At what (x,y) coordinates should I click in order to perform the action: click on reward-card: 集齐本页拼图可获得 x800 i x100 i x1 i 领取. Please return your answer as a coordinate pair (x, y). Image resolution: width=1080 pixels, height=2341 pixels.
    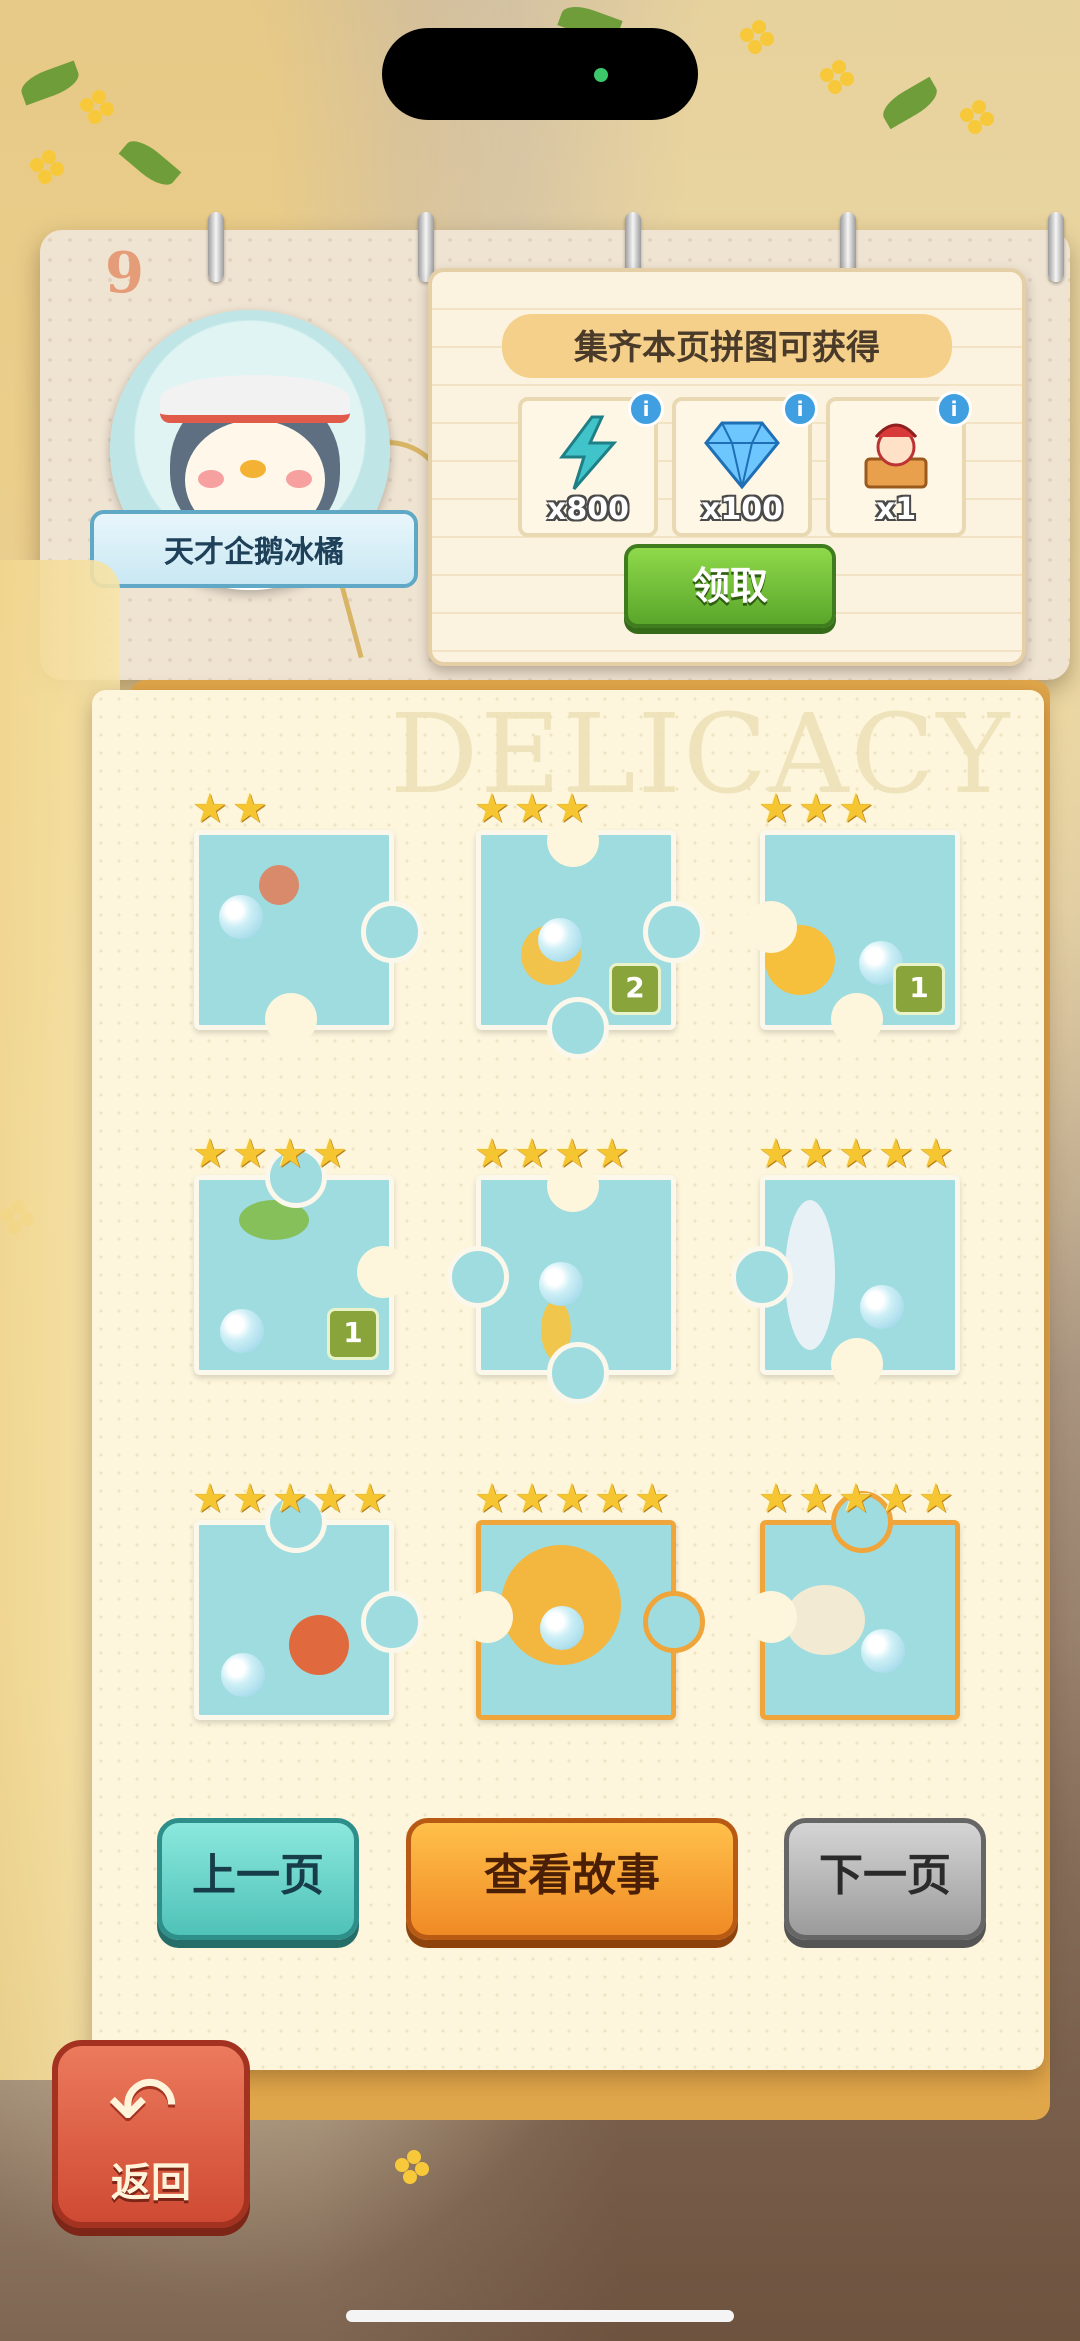
    Looking at the image, I should click on (727, 467).